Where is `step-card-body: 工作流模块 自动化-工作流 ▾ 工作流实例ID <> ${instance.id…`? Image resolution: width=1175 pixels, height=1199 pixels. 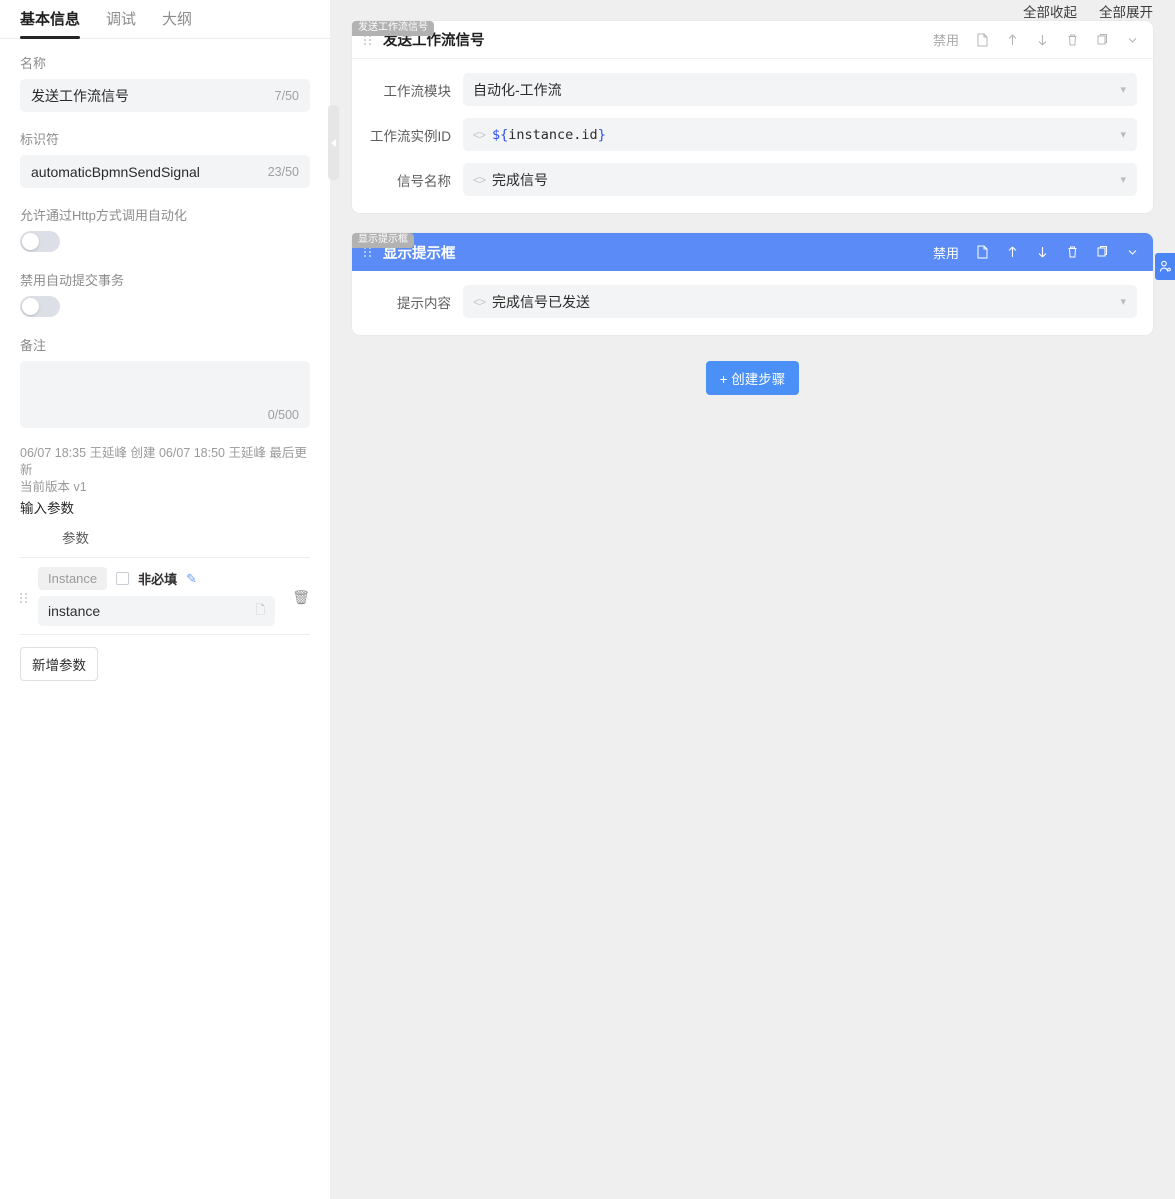 step-card-body: 工作流模块 自动化-工作流 ▾ 工作流实例ID <> ${instance.id… is located at coordinates (752, 136).